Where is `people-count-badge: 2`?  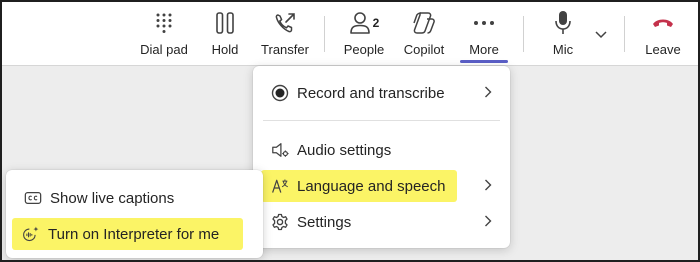 people-count-badge: 2 is located at coordinates (376, 23).